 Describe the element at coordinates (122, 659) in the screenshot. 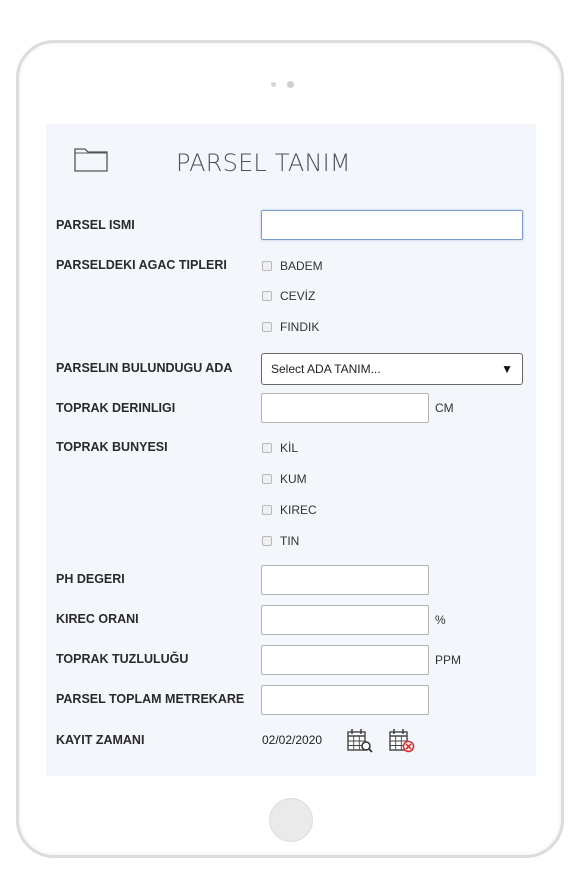

I see `toprak-tuzlulugu-label: TOPRAK TUZLULUĞU` at that location.